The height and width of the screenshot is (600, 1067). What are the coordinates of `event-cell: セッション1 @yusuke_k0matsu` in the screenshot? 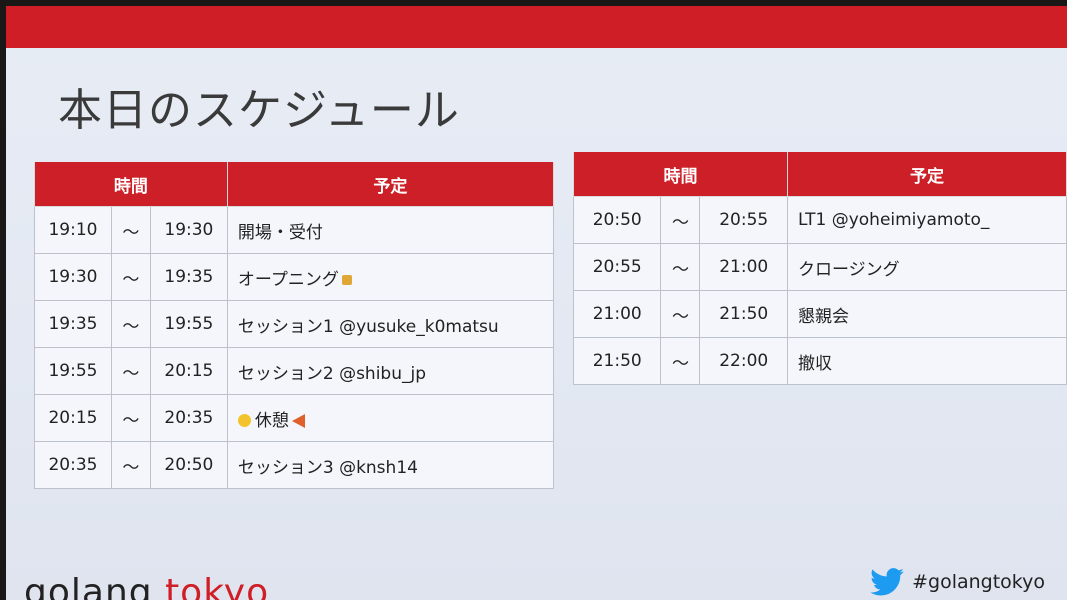 It's located at (390, 324).